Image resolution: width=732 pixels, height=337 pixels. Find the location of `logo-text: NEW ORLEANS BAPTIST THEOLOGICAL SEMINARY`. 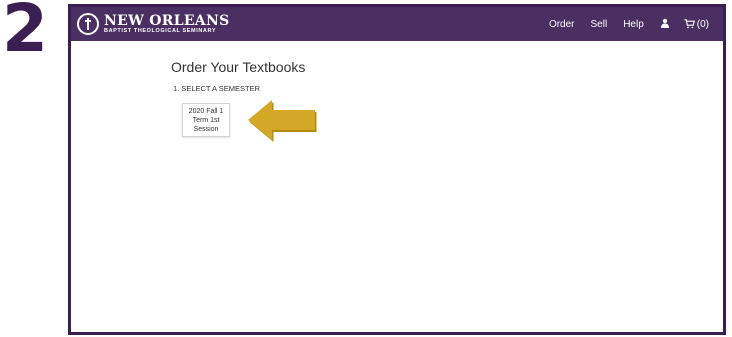

logo-text: NEW ORLEANS BAPTIST THEOLOGICAL SEMINARY is located at coordinates (166, 24).